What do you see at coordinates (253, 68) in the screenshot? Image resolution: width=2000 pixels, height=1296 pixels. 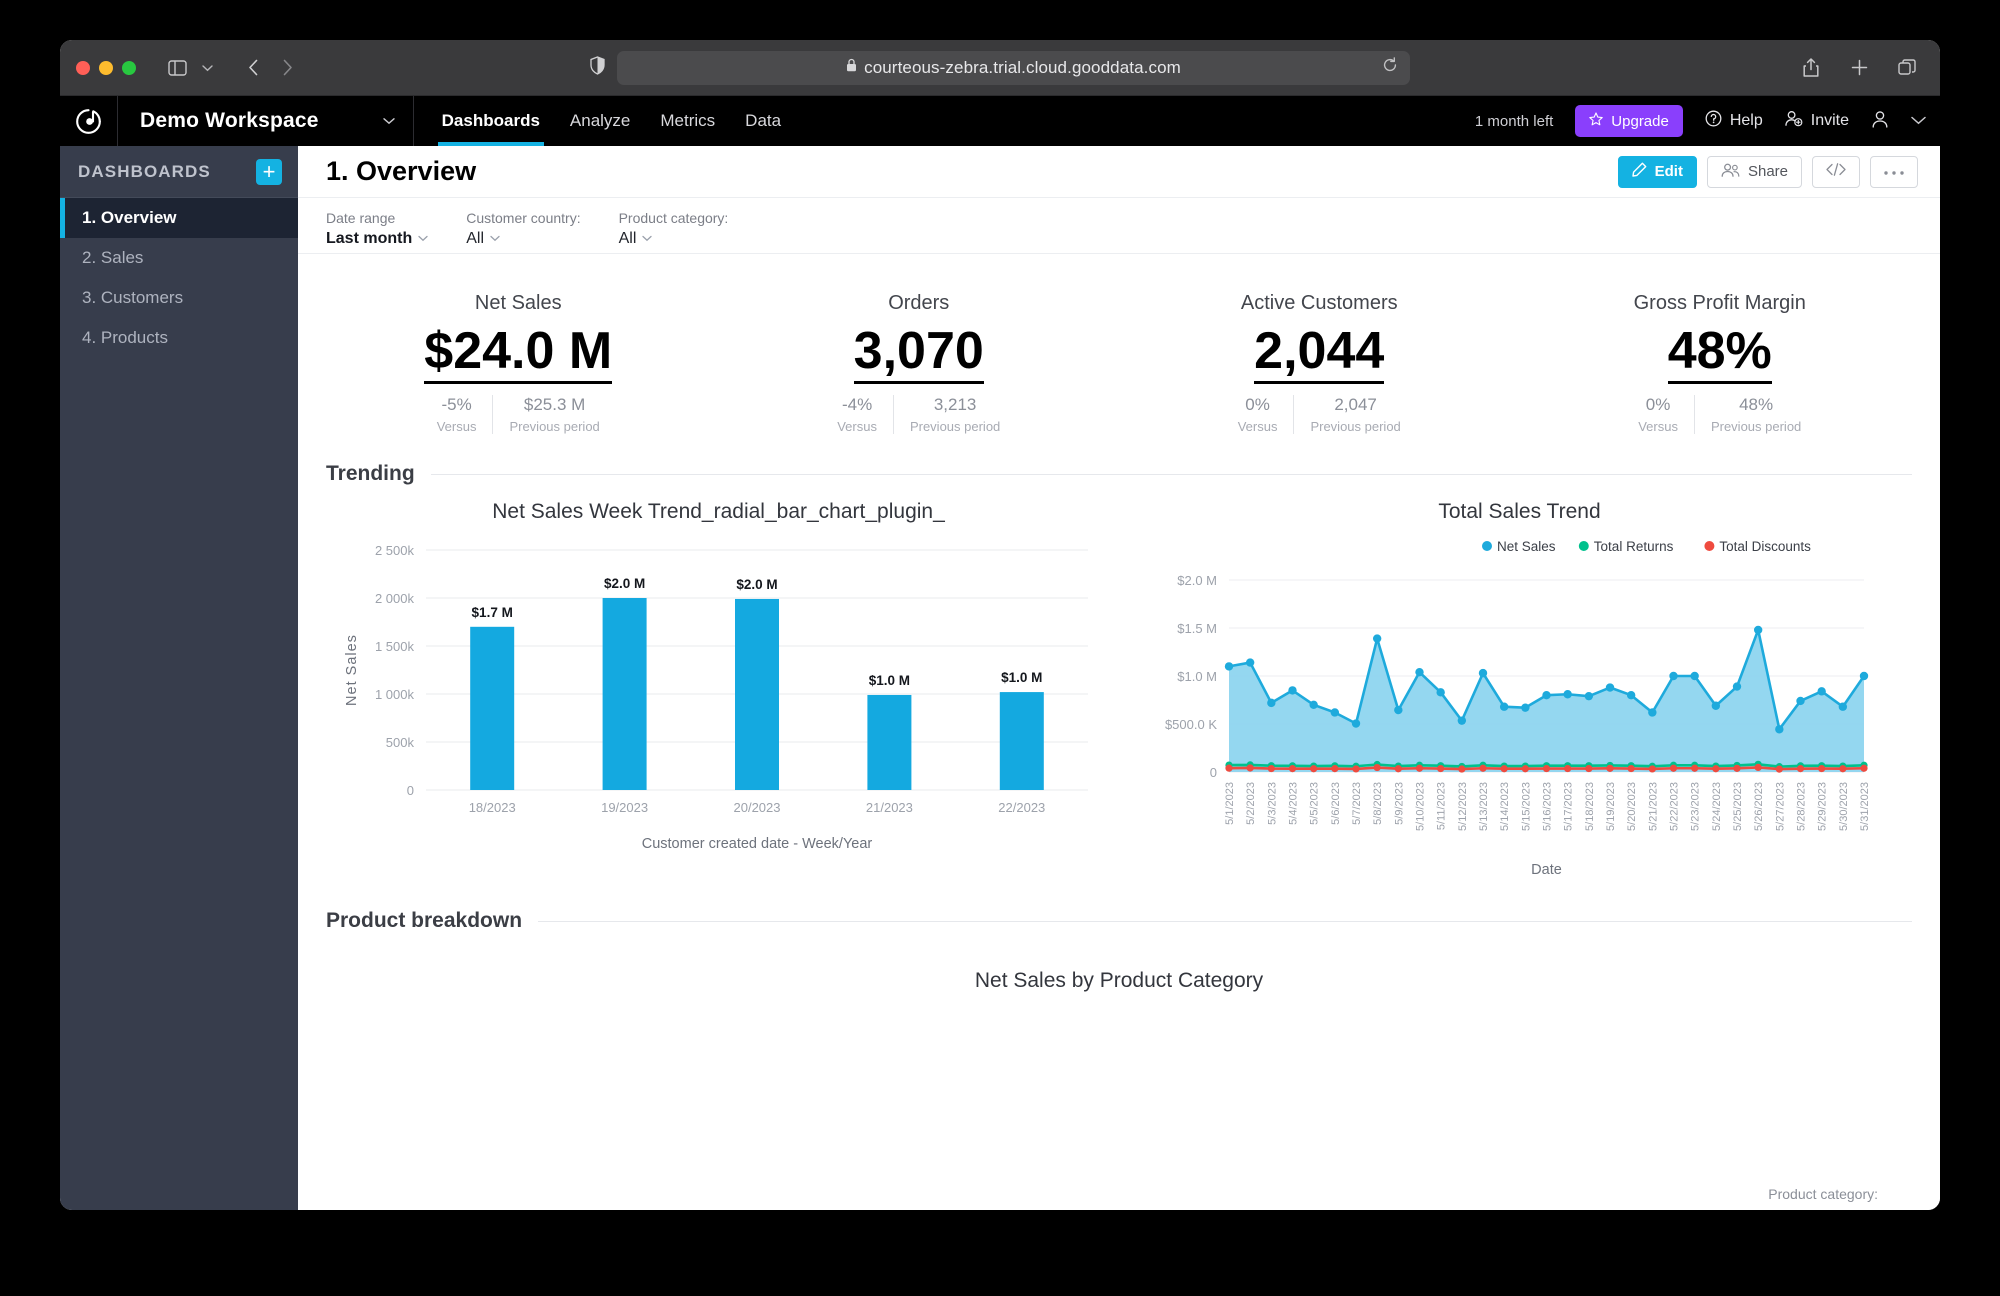 I see `chevron-left-icon` at bounding box center [253, 68].